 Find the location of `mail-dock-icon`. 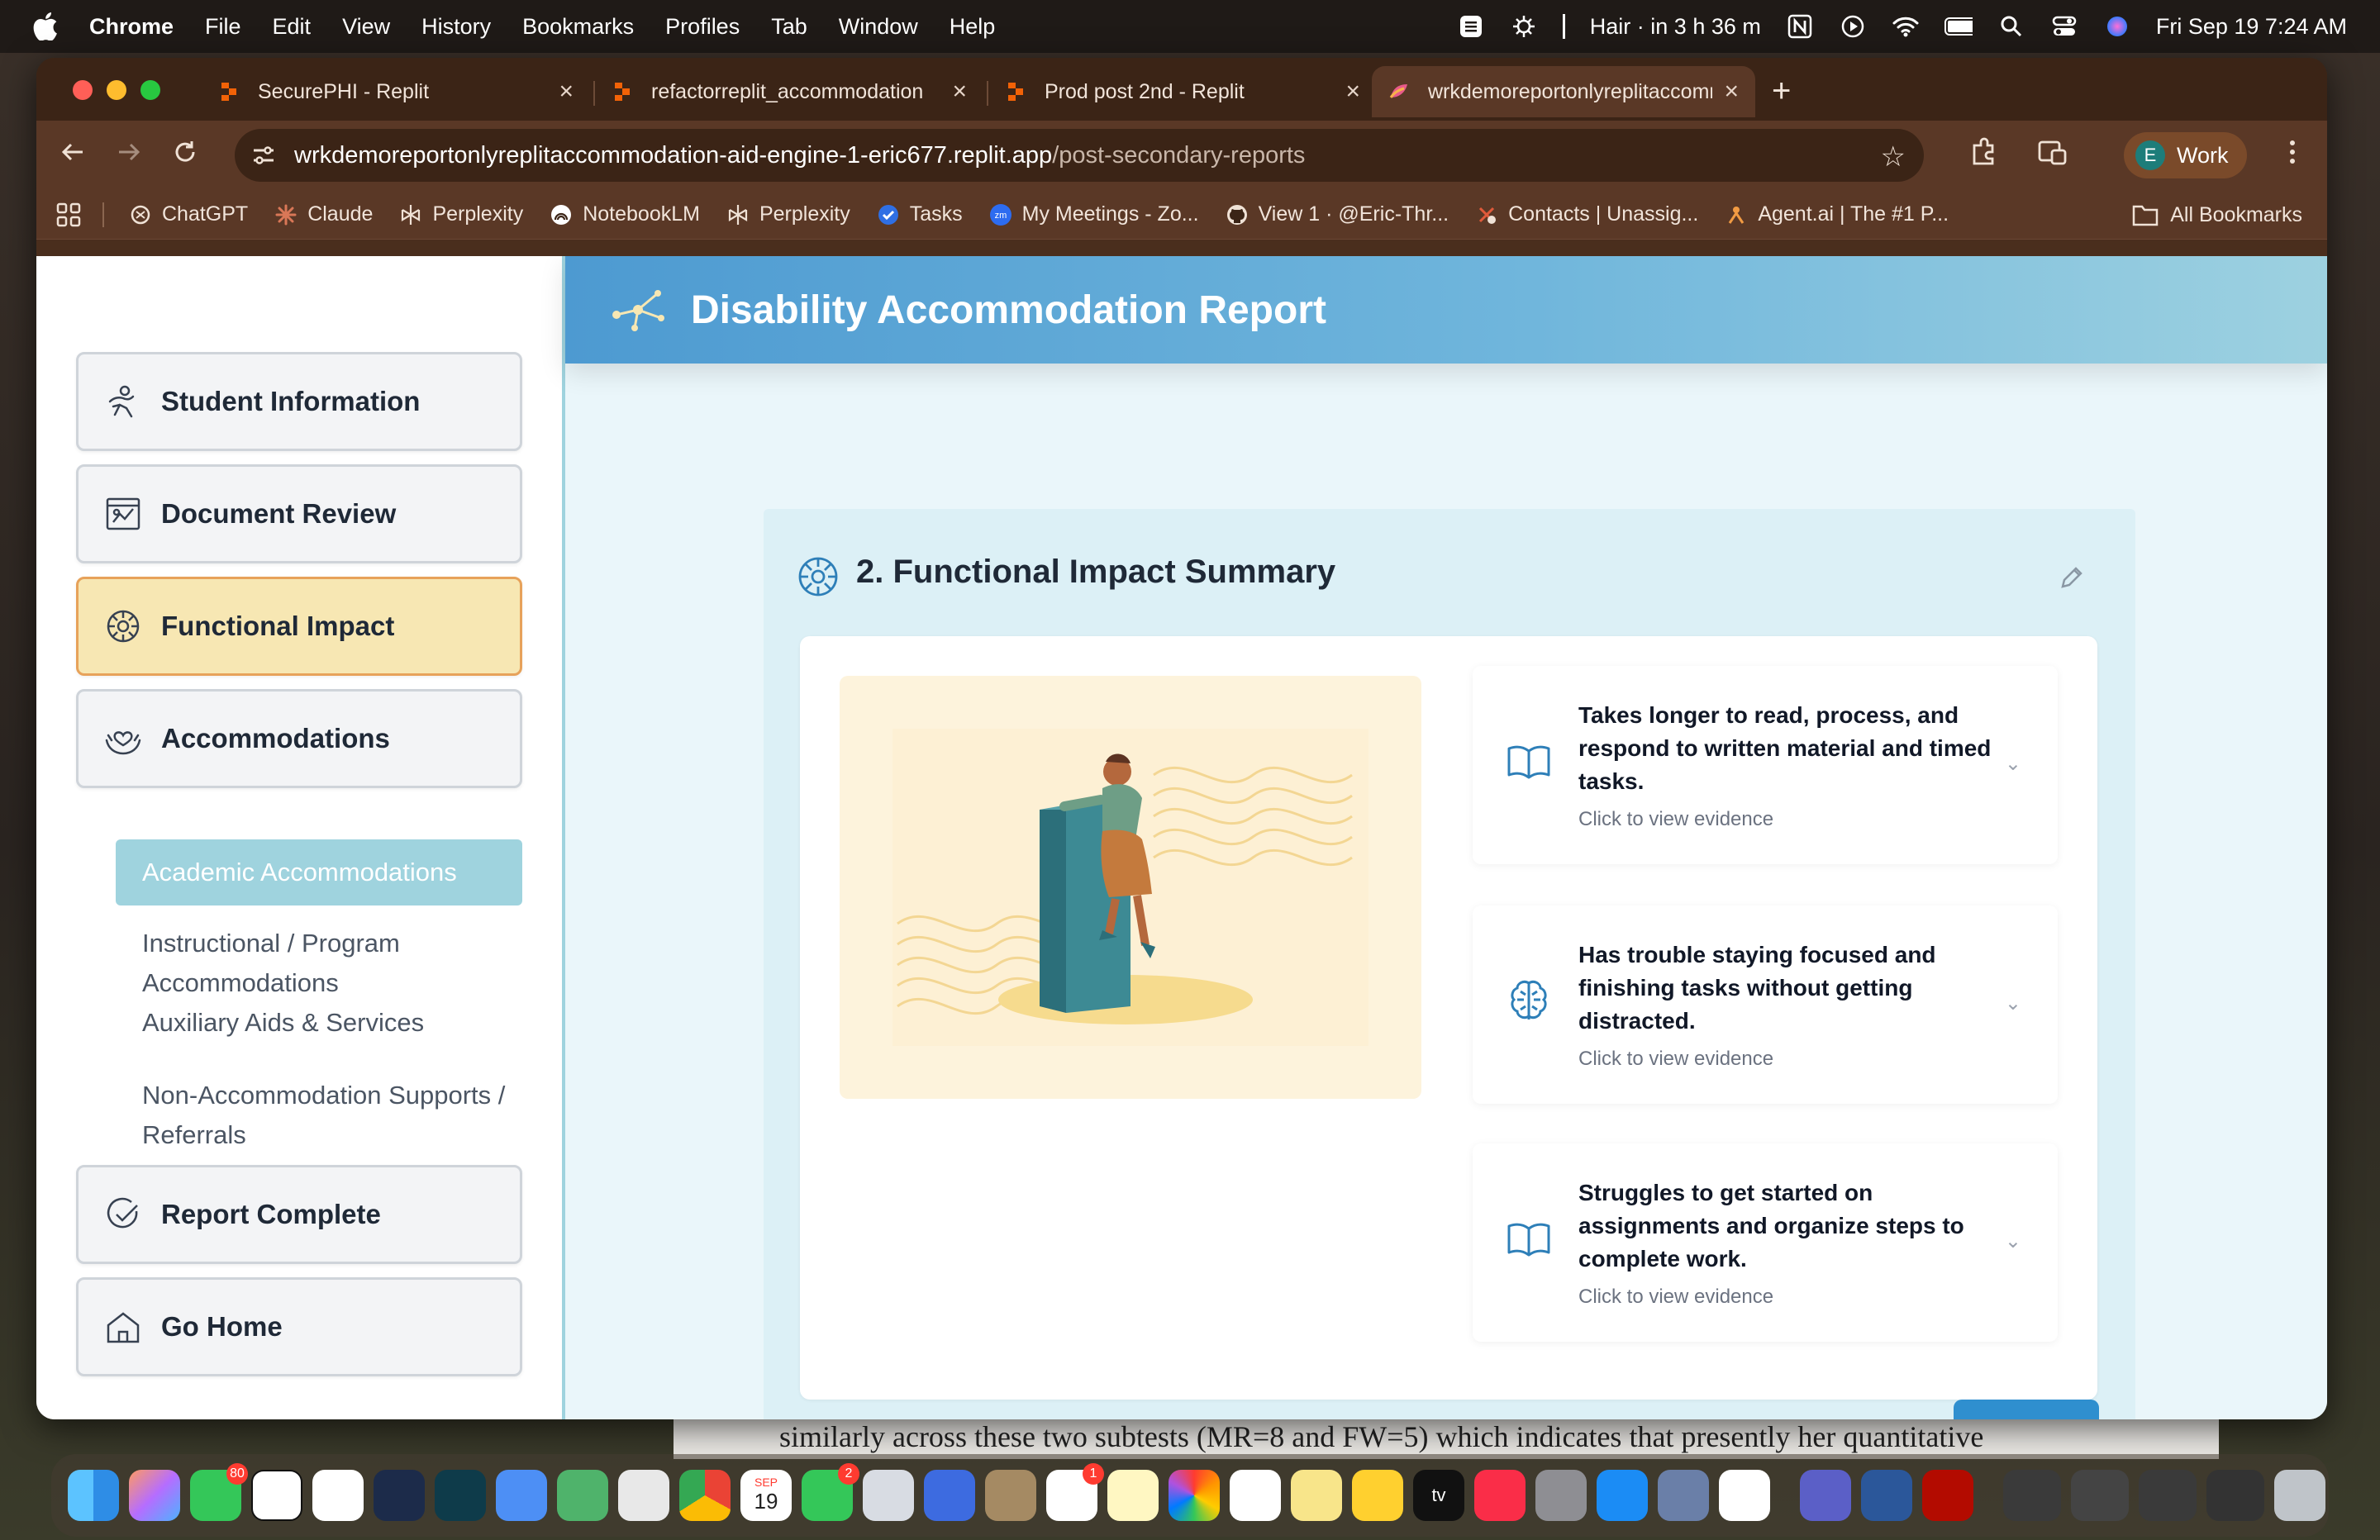

mail-dock-icon is located at coordinates (521, 1495).